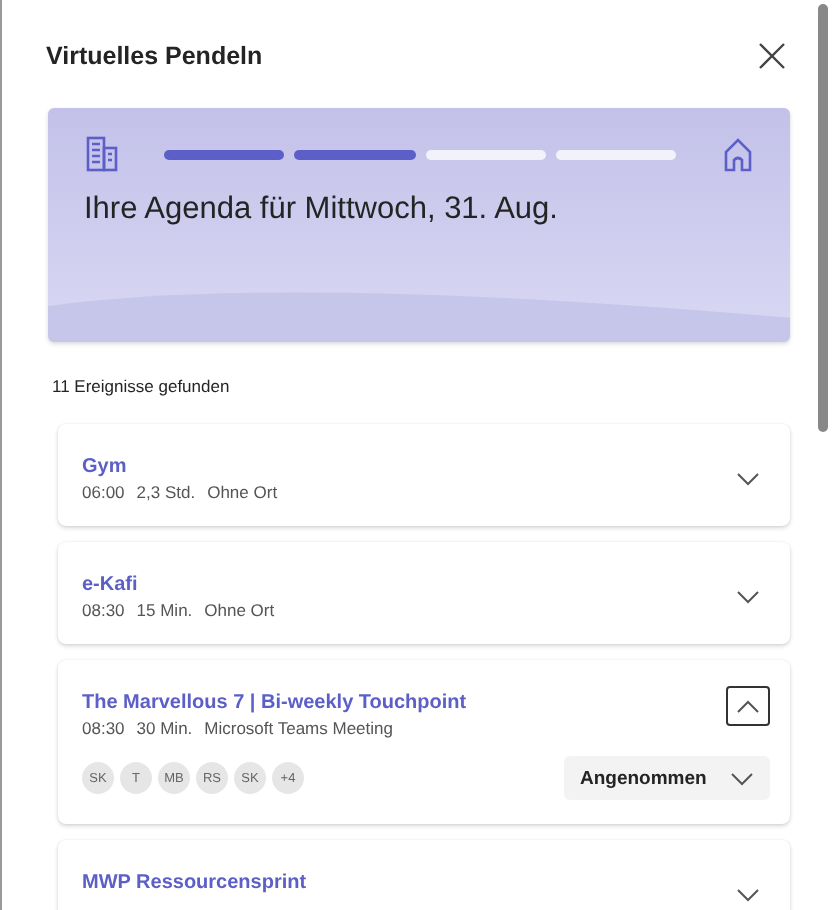 The image size is (834, 910). I want to click on event-duration: 15 Min., so click(164, 610).